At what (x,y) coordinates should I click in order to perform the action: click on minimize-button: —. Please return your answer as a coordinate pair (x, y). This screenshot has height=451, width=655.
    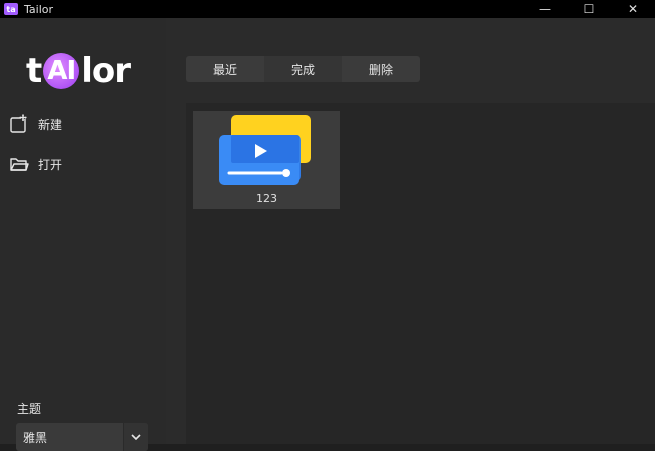
    Looking at the image, I should click on (545, 9).